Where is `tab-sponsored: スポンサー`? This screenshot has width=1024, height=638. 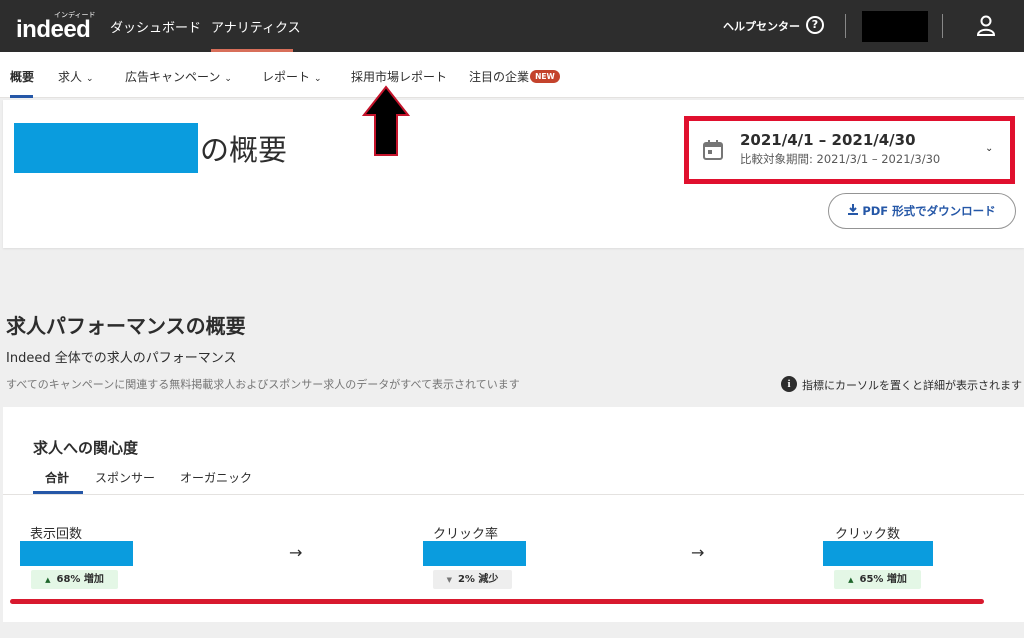
tab-sponsored: スポンサー is located at coordinates (125, 477).